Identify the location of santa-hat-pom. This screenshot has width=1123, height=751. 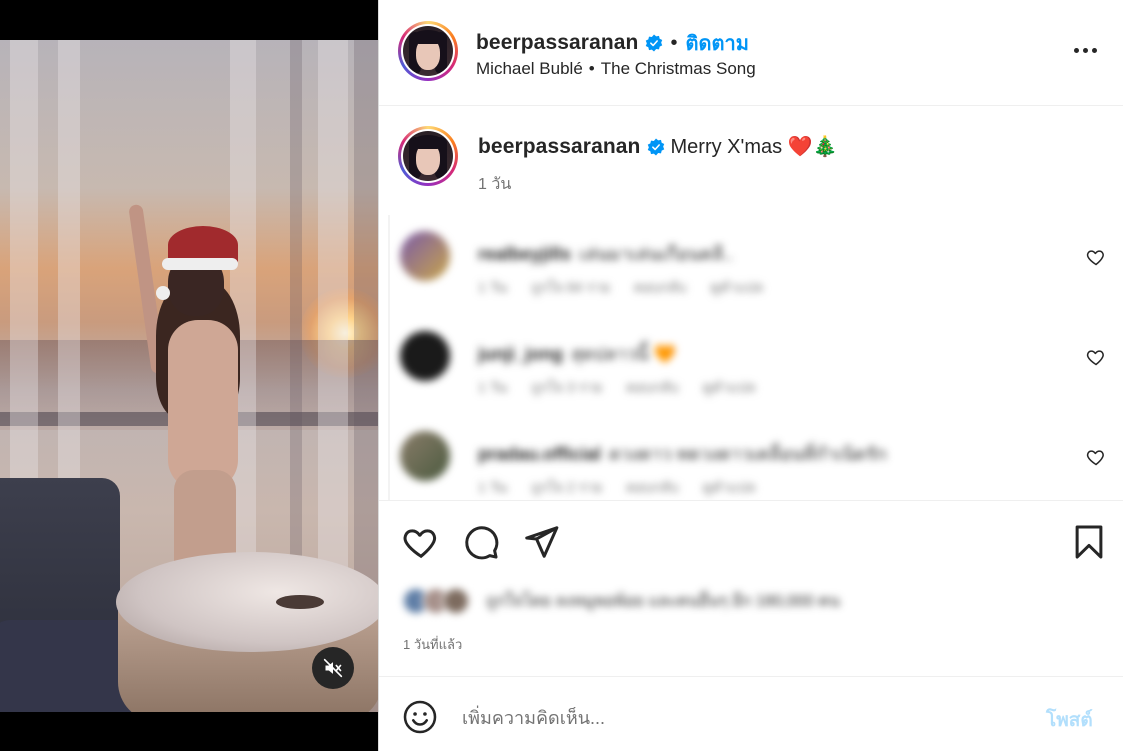
(163, 293).